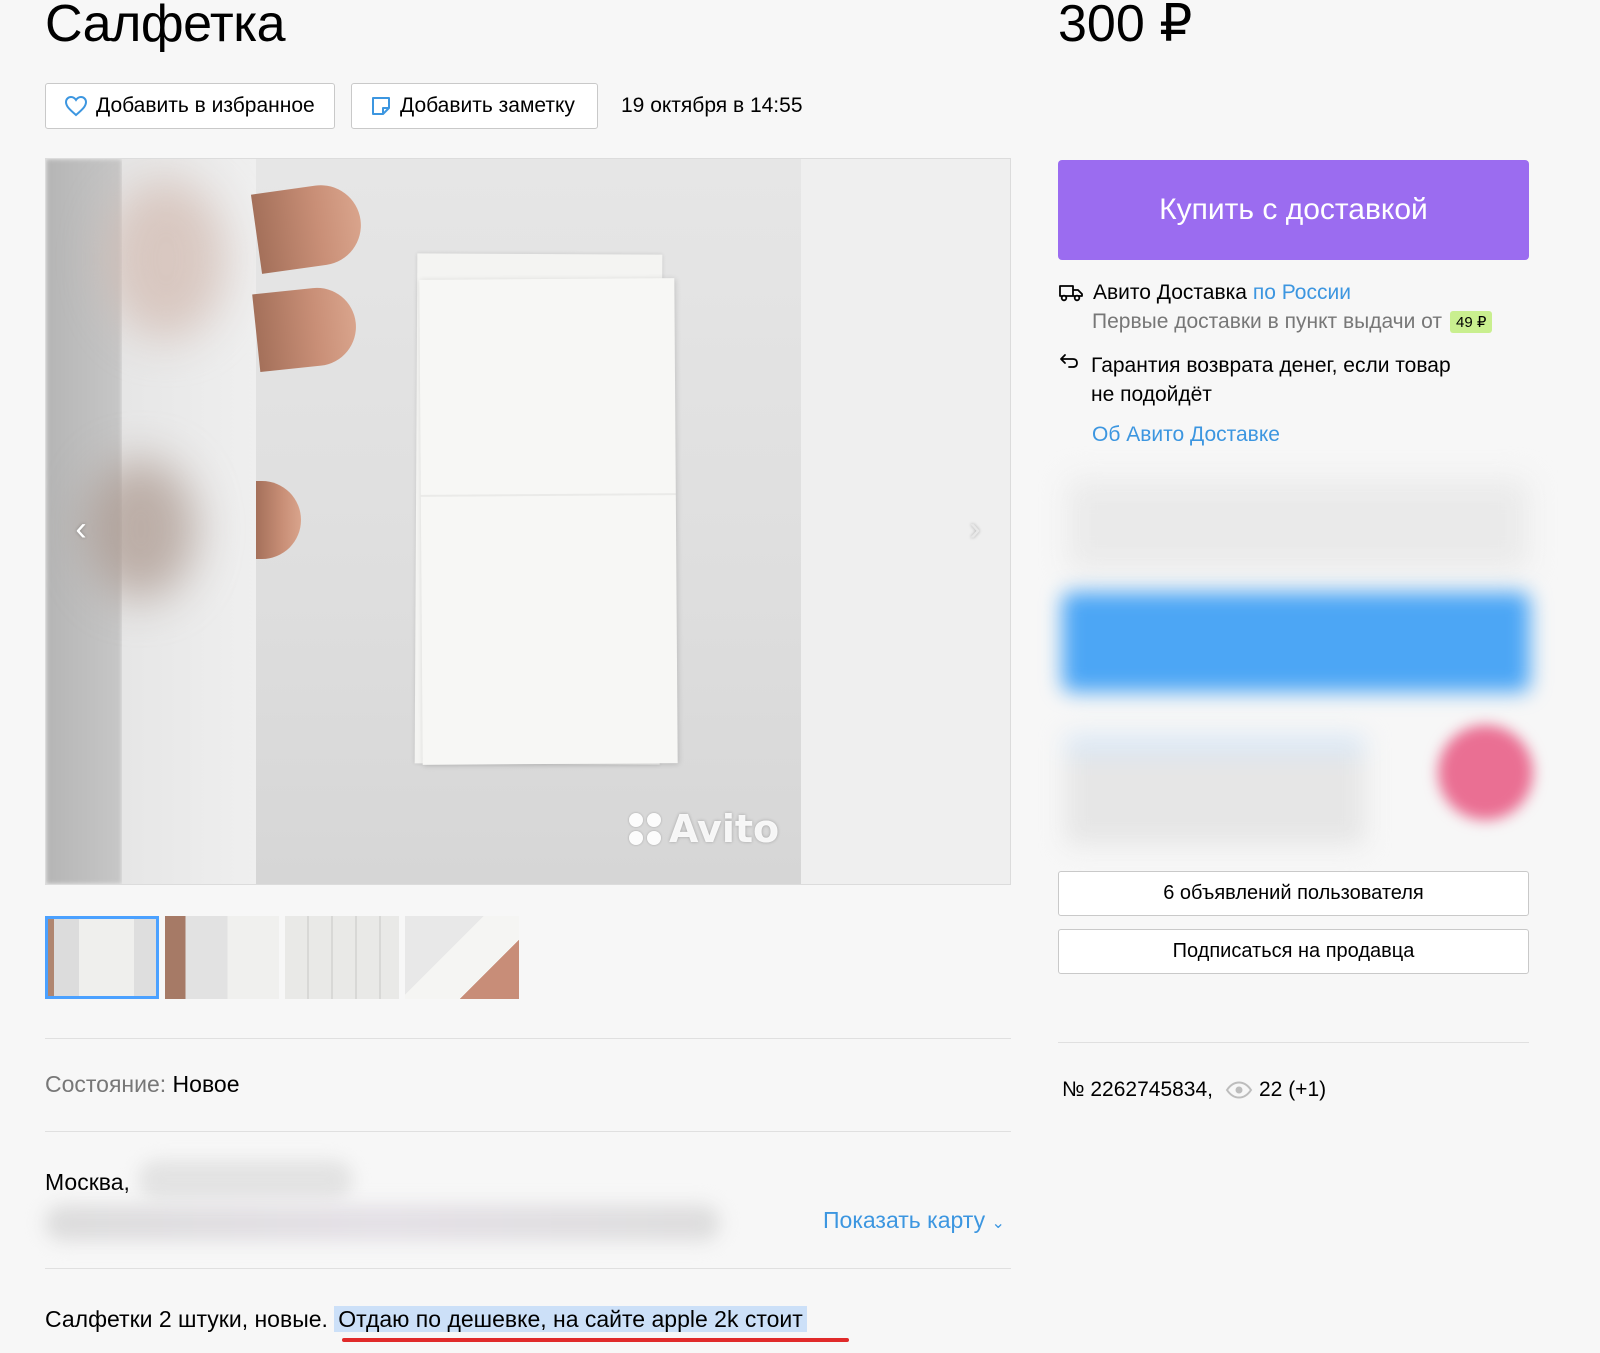 The width and height of the screenshot is (1600, 1353). I want to click on show-map-link: Показать карту ⌄, so click(914, 1220).